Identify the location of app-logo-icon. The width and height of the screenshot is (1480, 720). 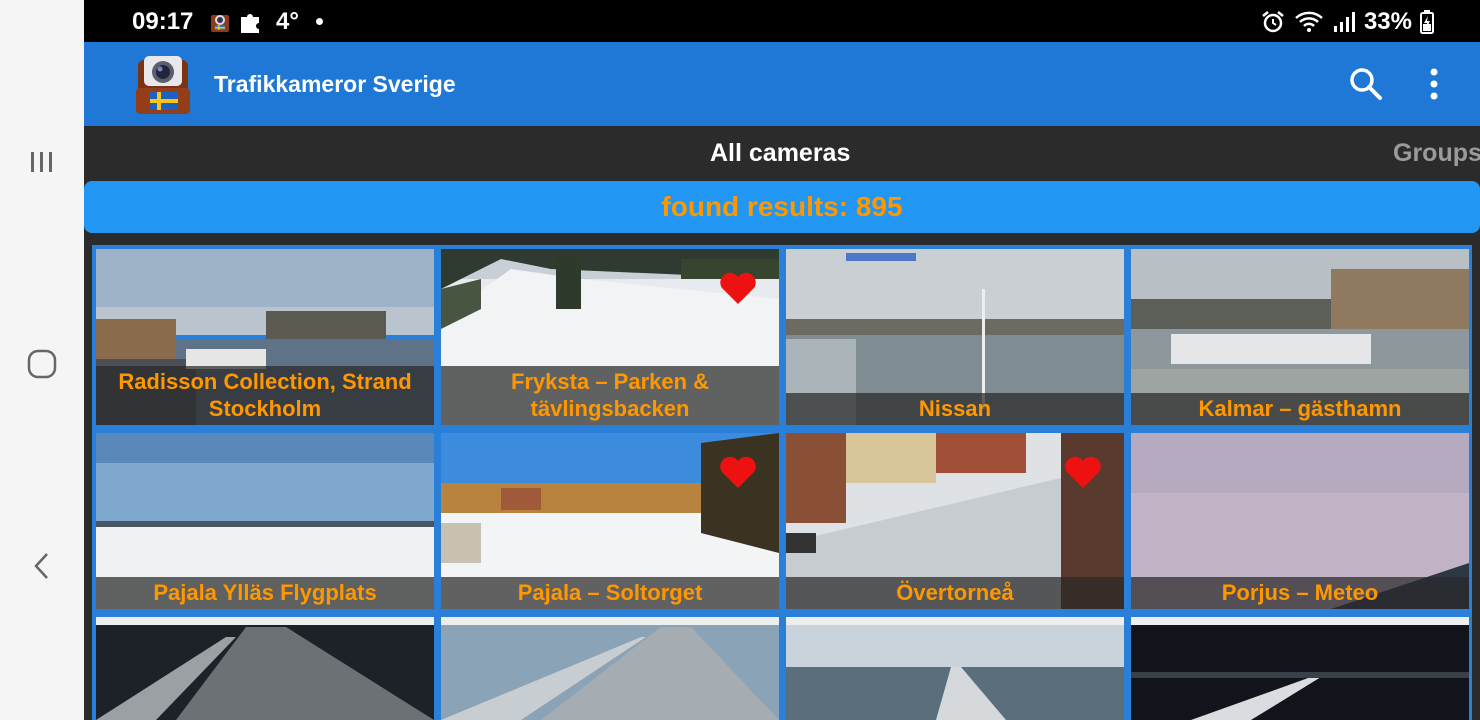
(163, 85).